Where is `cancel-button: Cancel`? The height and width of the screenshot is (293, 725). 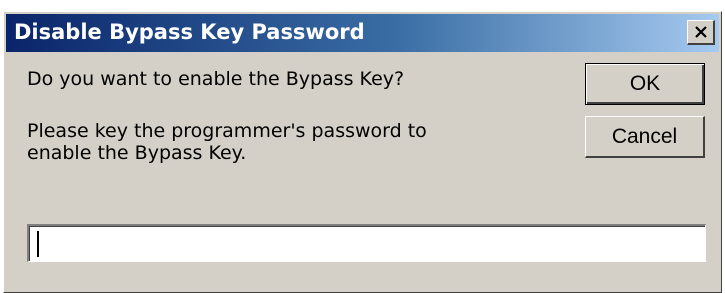
cancel-button: Cancel is located at coordinates (645, 137).